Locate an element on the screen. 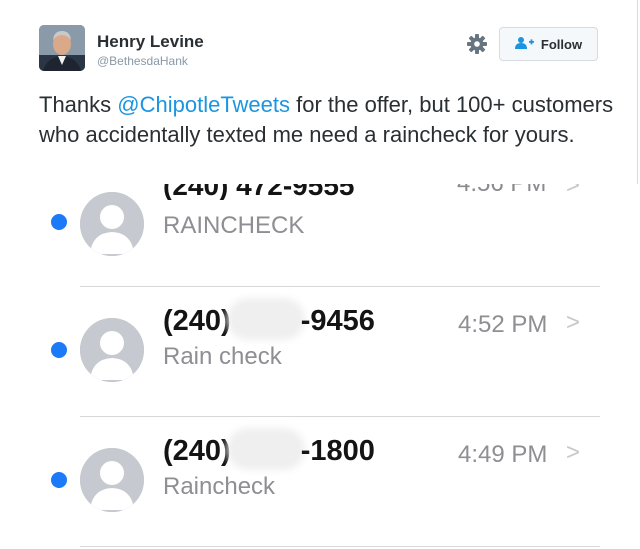 This screenshot has height=549, width=640. mention-link: @ChipotleTweets is located at coordinates (203, 104).